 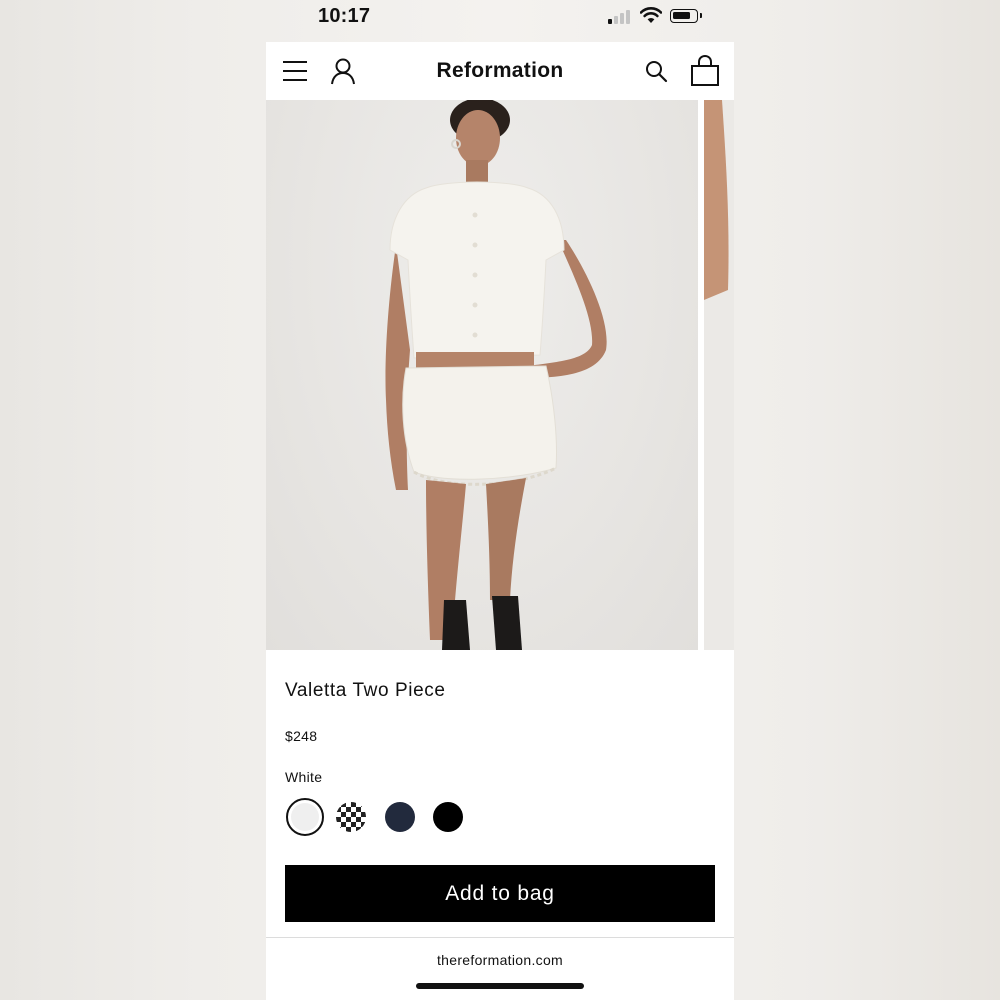 What do you see at coordinates (500, 986) in the screenshot?
I see `home-indicator` at bounding box center [500, 986].